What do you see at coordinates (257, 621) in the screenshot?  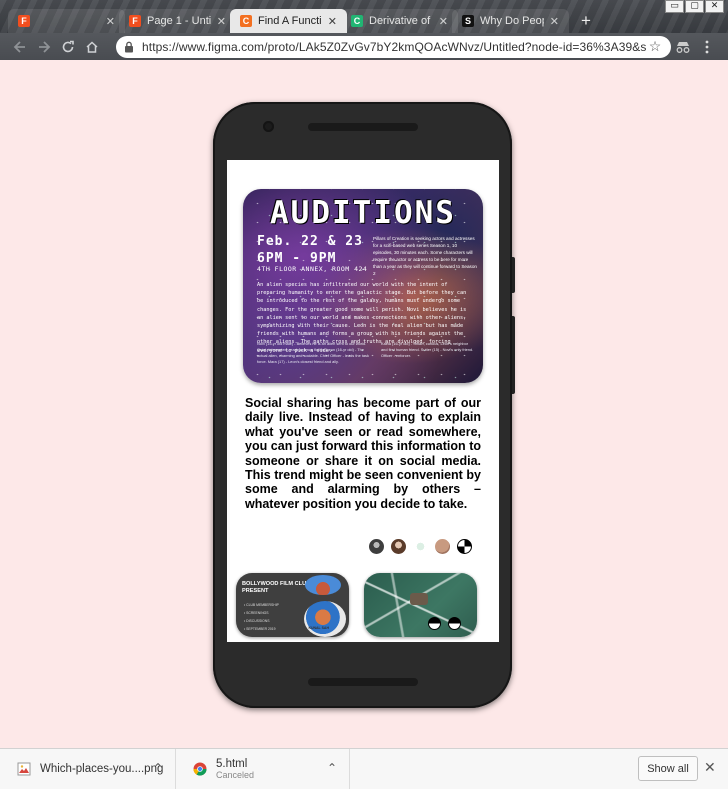 I see `card-list-item: • DISCUSSIONS` at bounding box center [257, 621].